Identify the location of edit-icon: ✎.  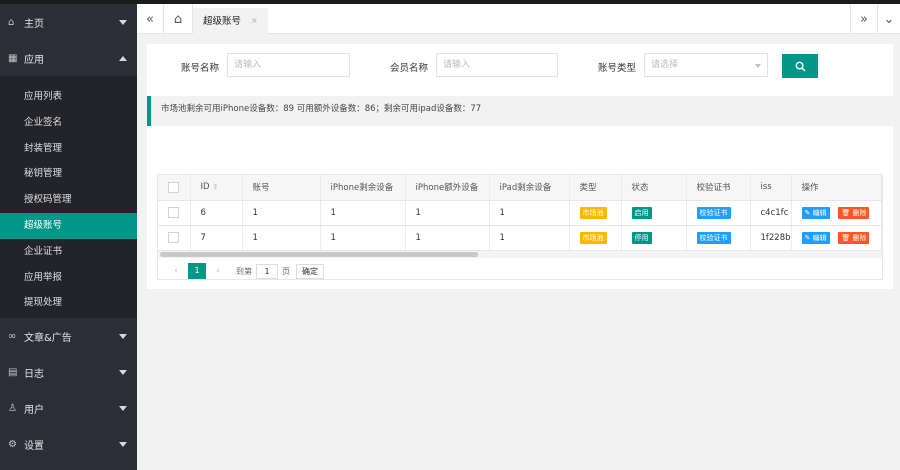
(807, 237).